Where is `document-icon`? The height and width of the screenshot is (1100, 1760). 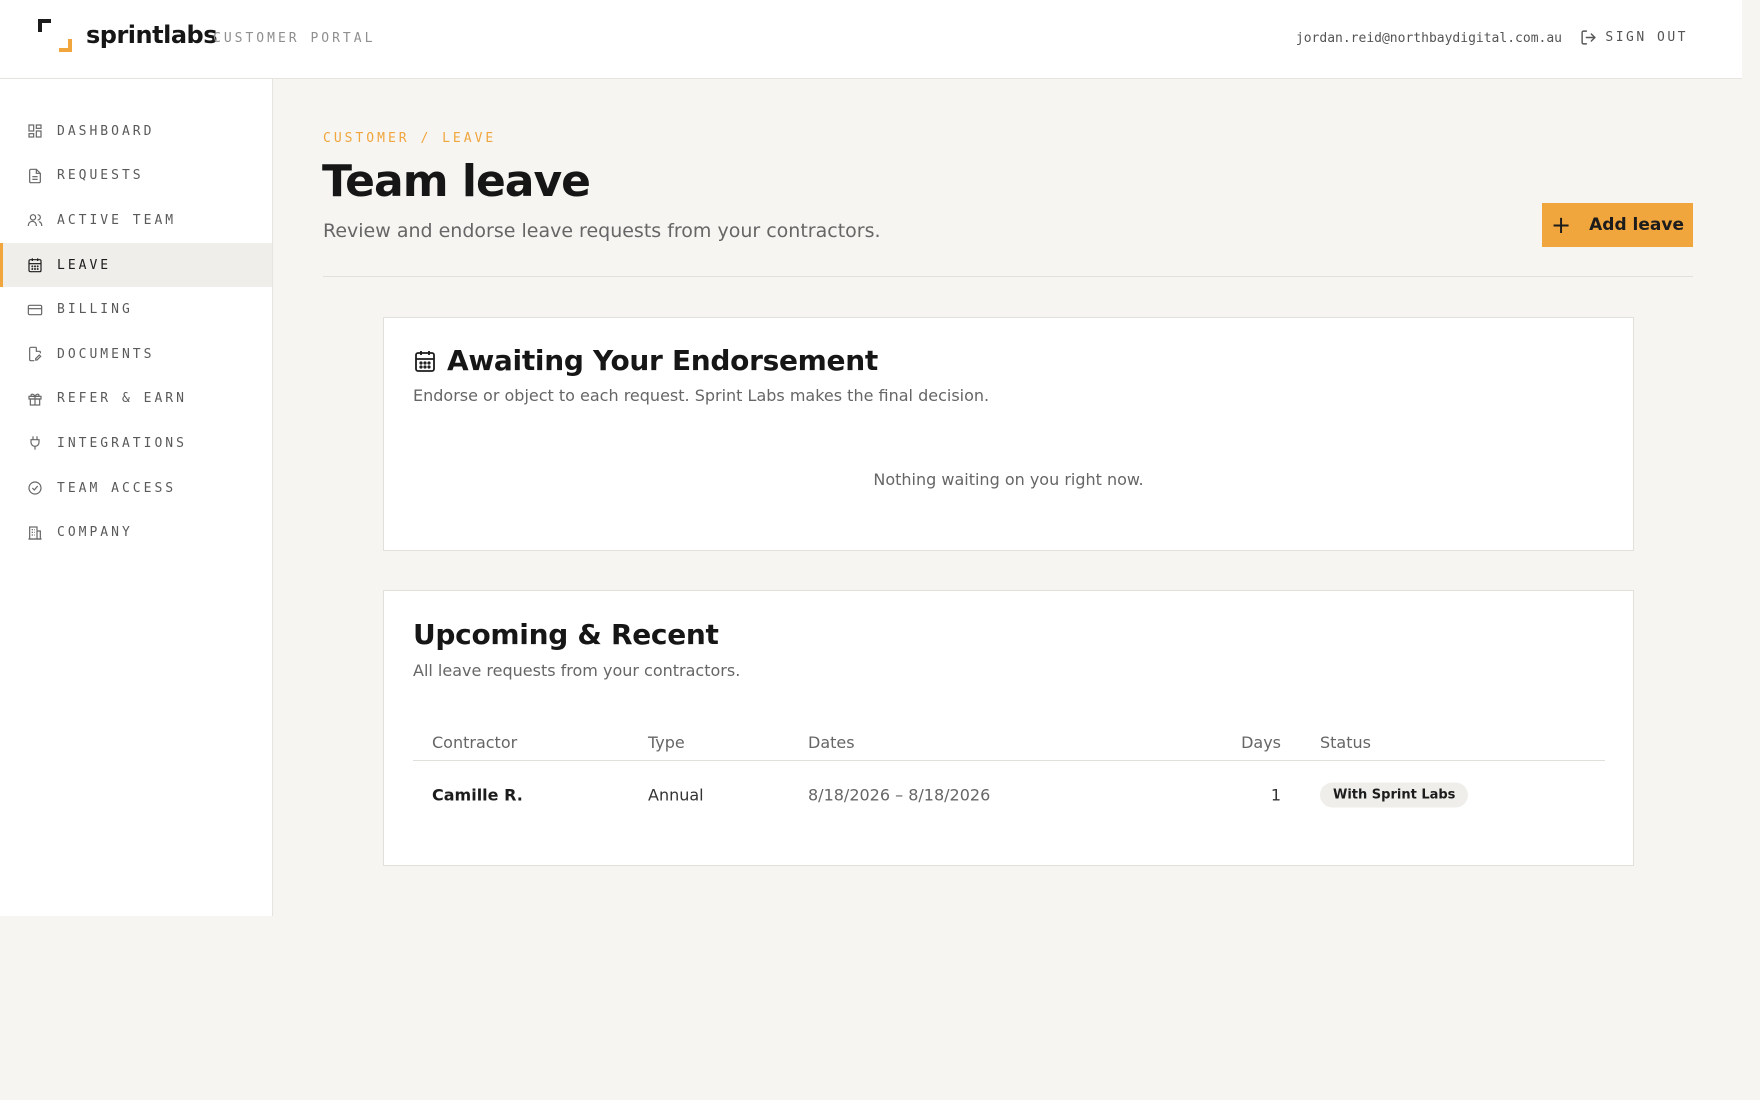 document-icon is located at coordinates (35, 176).